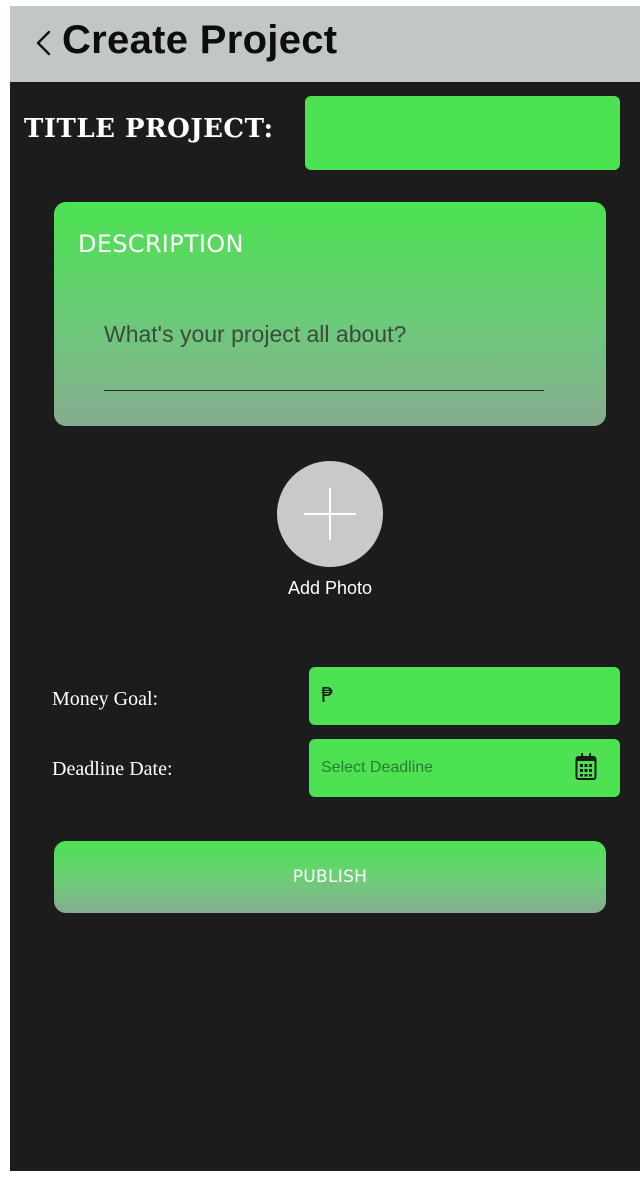 This screenshot has width=640, height=1177. I want to click on header-bar: Create Project, so click(325, 44).